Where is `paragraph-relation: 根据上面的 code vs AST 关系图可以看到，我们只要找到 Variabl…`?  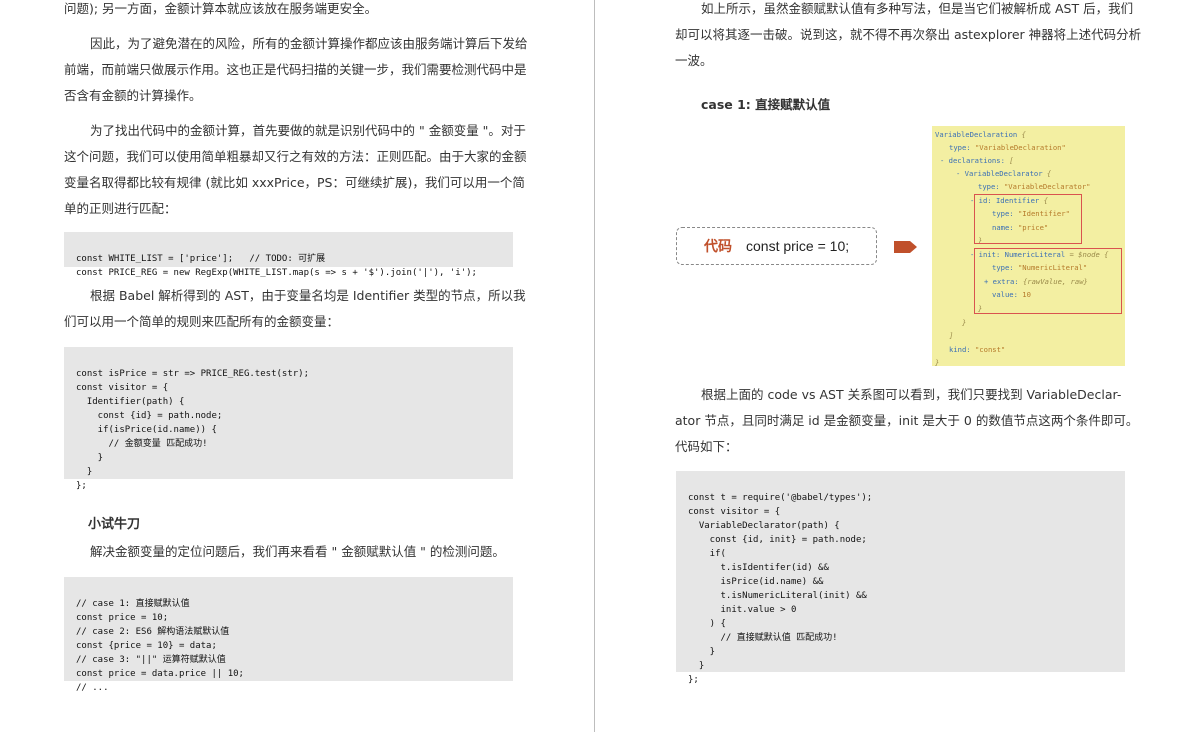 paragraph-relation: 根据上面的 code vs AST 关系图可以看到，我们只要找到 Variabl… is located at coordinates (907, 420).